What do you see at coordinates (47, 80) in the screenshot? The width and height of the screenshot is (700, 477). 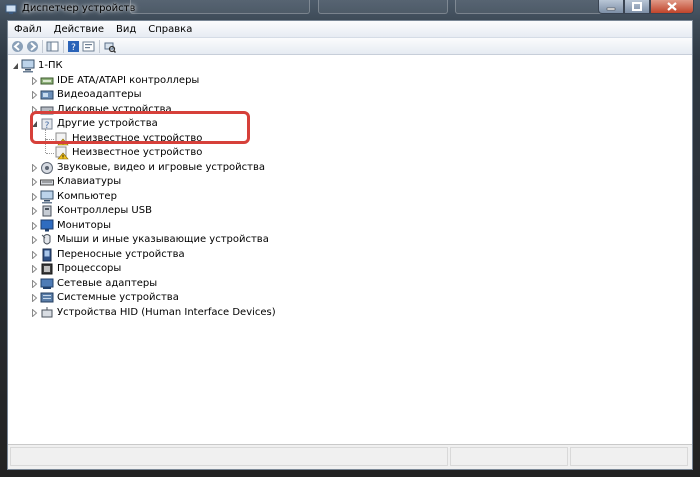 I see `ide-controller-icon` at bounding box center [47, 80].